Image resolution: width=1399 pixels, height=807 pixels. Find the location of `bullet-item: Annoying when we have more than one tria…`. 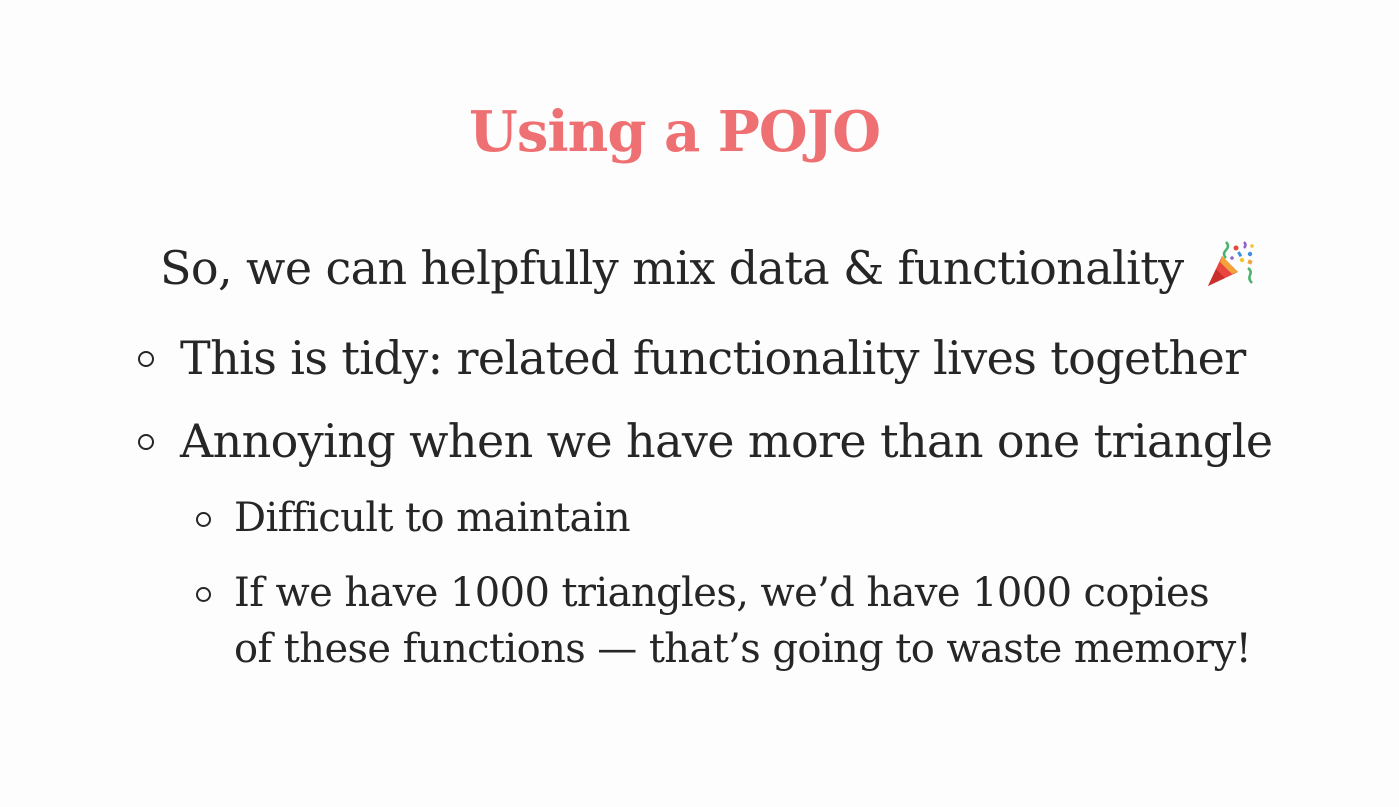

bullet-item: Annoying when we have more than one tria… is located at coordinates (705, 441).